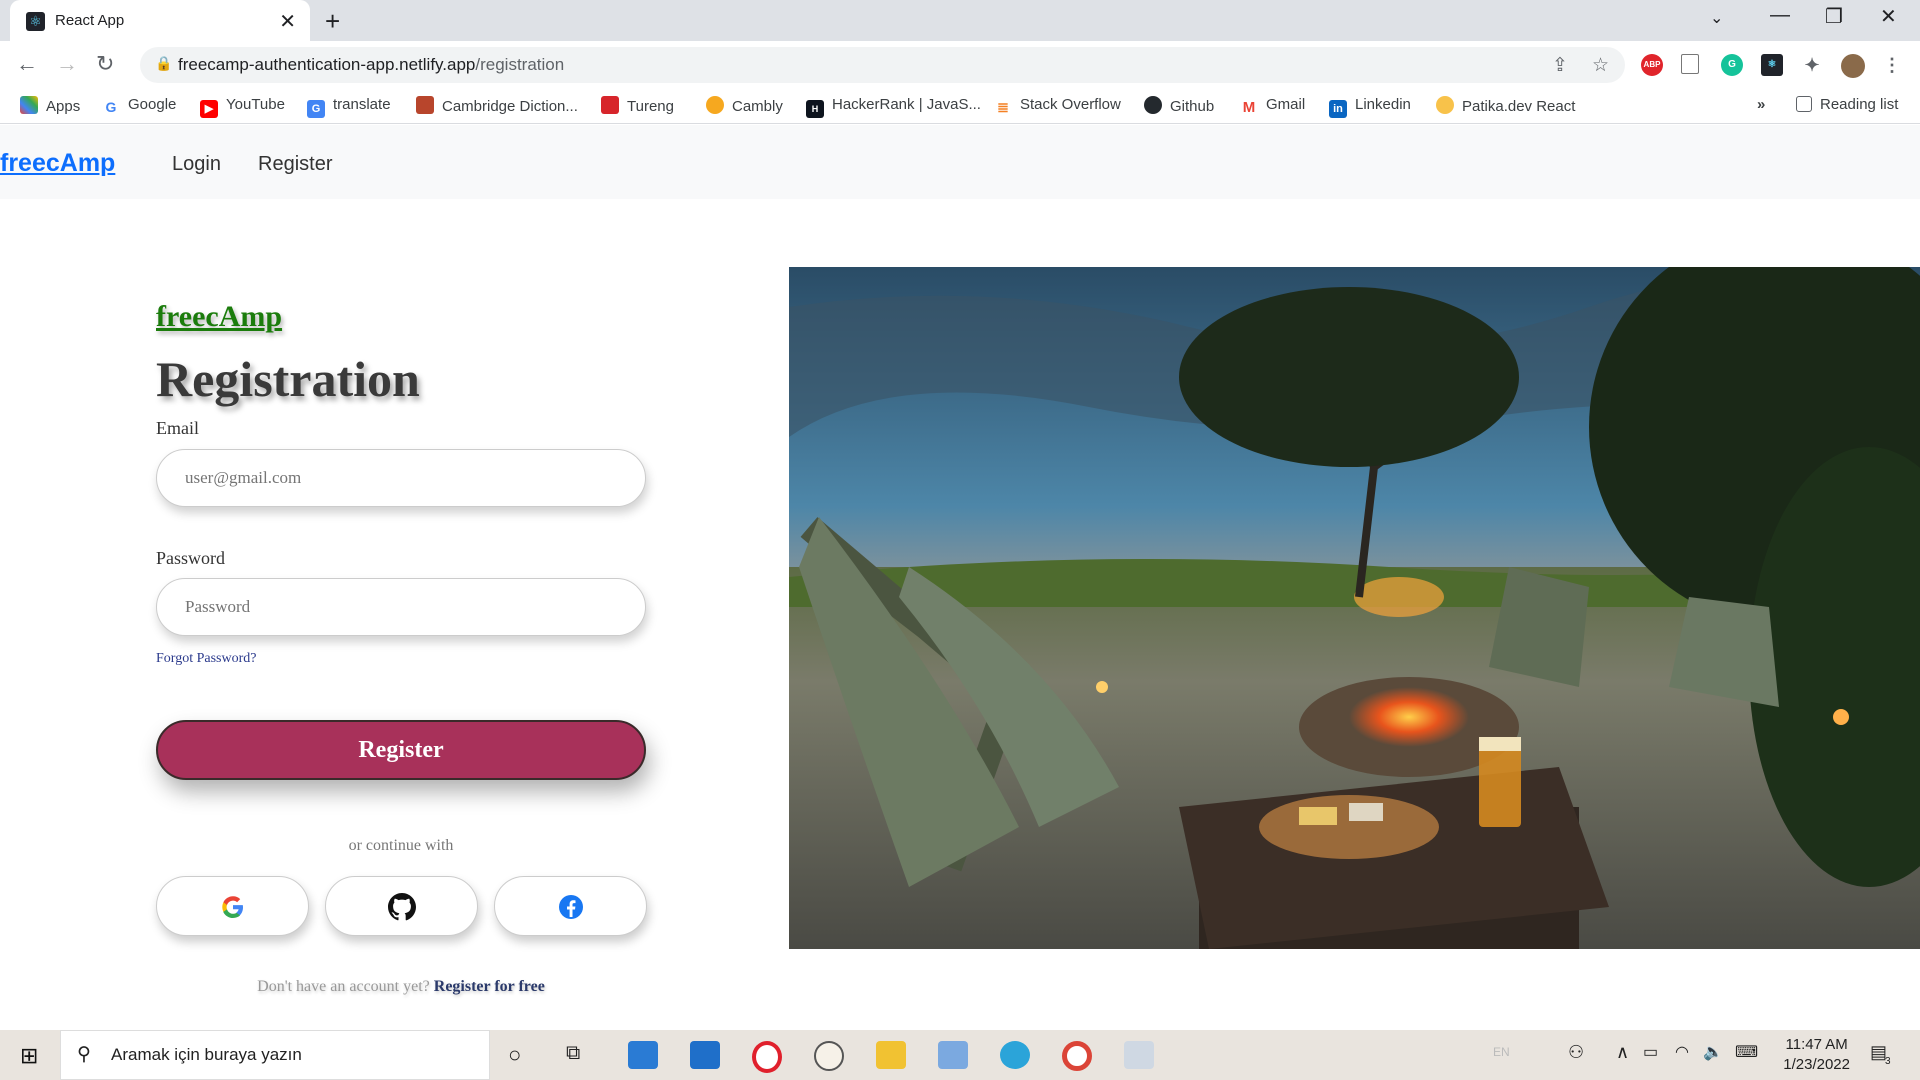 The height and width of the screenshot is (1080, 1920). Describe the element at coordinates (1015, 1055) in the screenshot. I see `edge-icon` at that location.